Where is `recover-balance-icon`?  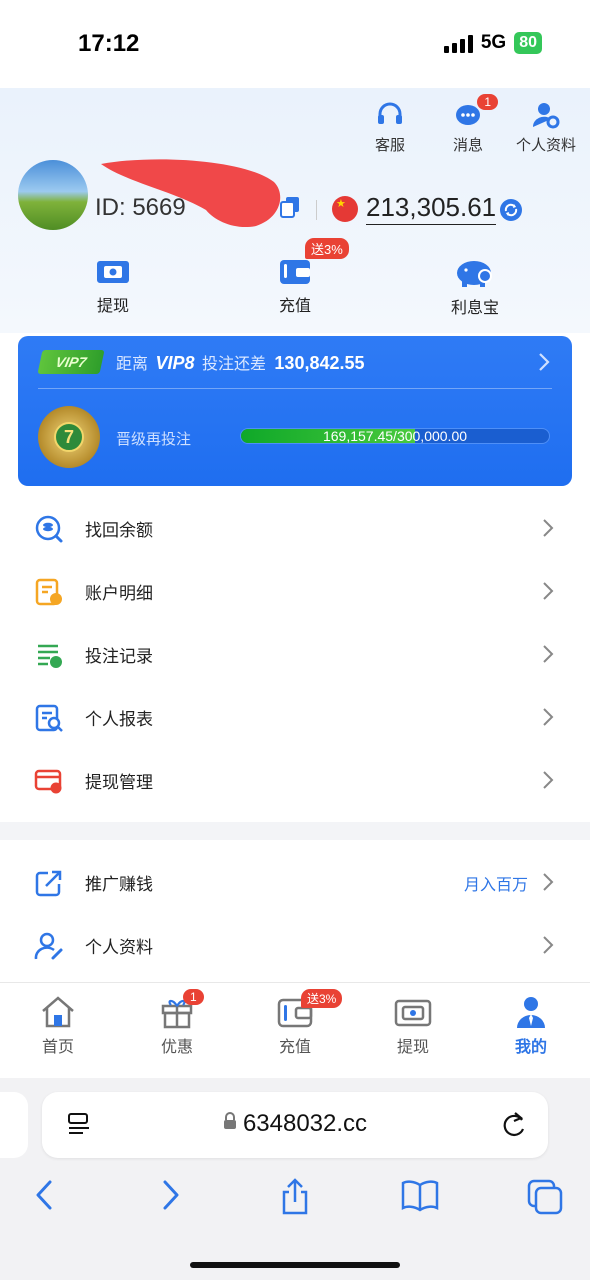 recover-balance-icon is located at coordinates (49, 529).